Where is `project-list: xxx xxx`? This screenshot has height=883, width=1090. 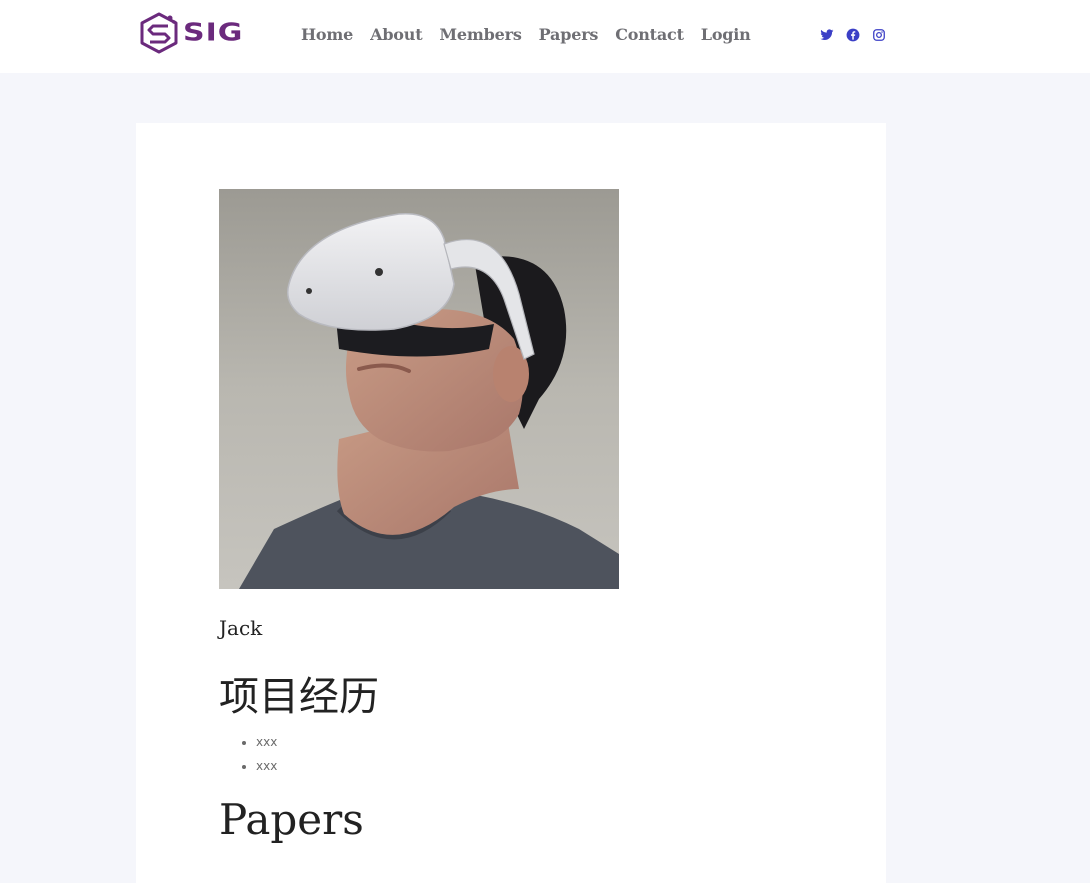 project-list: xxx xxx is located at coordinates (266, 758).